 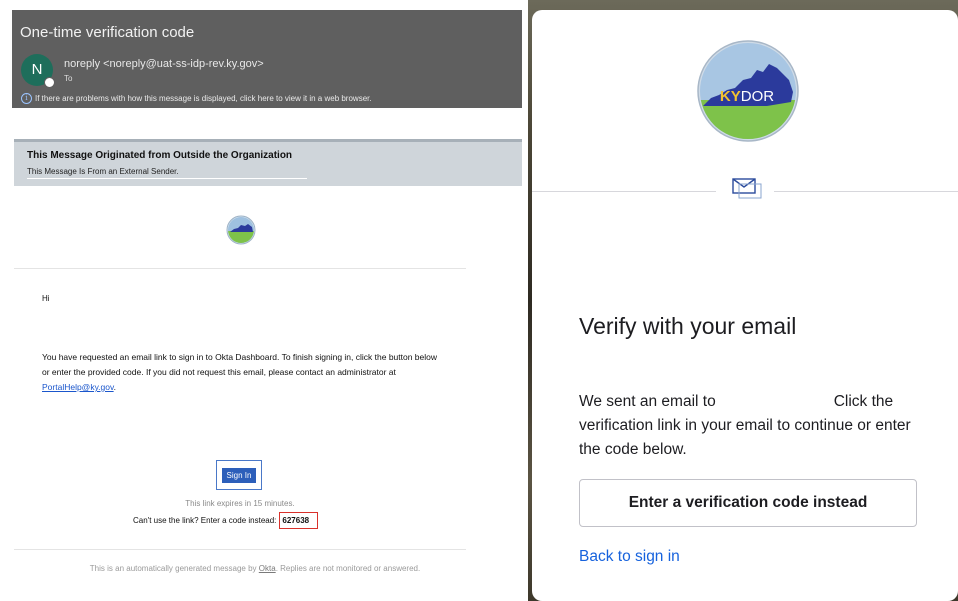 What do you see at coordinates (624, 191) in the screenshot?
I see `card-divider-left` at bounding box center [624, 191].